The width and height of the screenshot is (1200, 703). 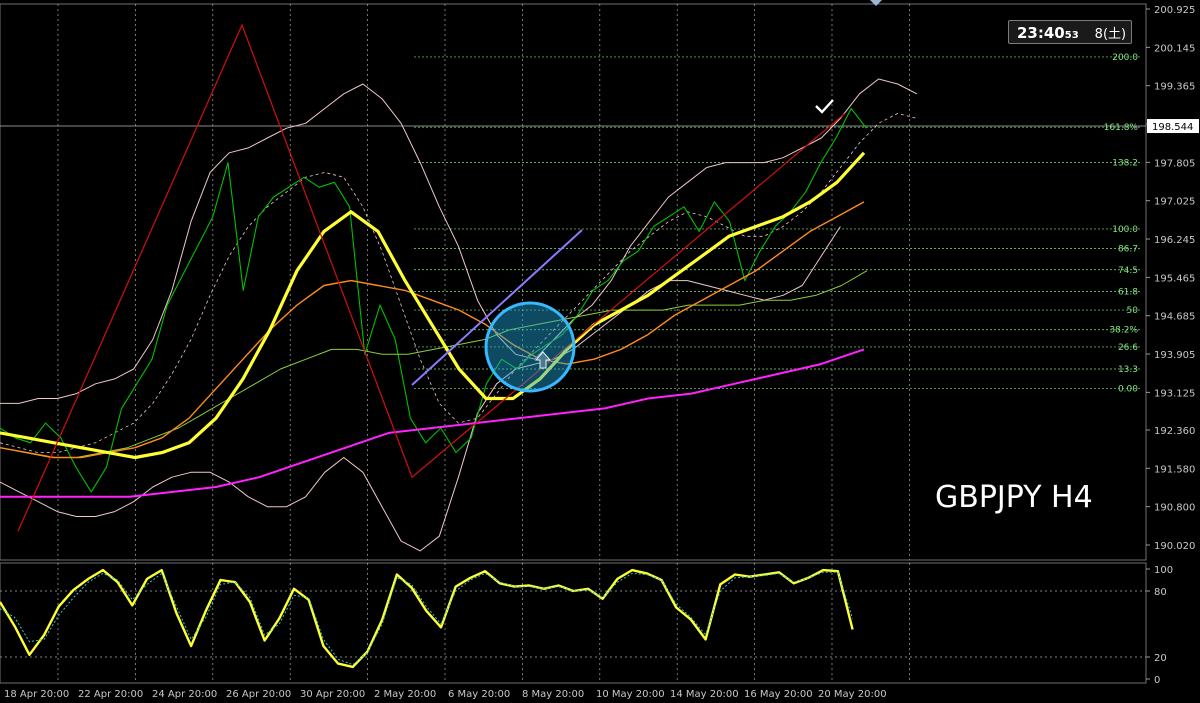 I want to click on x-tick-label: 6 May 20:00, so click(x=479, y=694).